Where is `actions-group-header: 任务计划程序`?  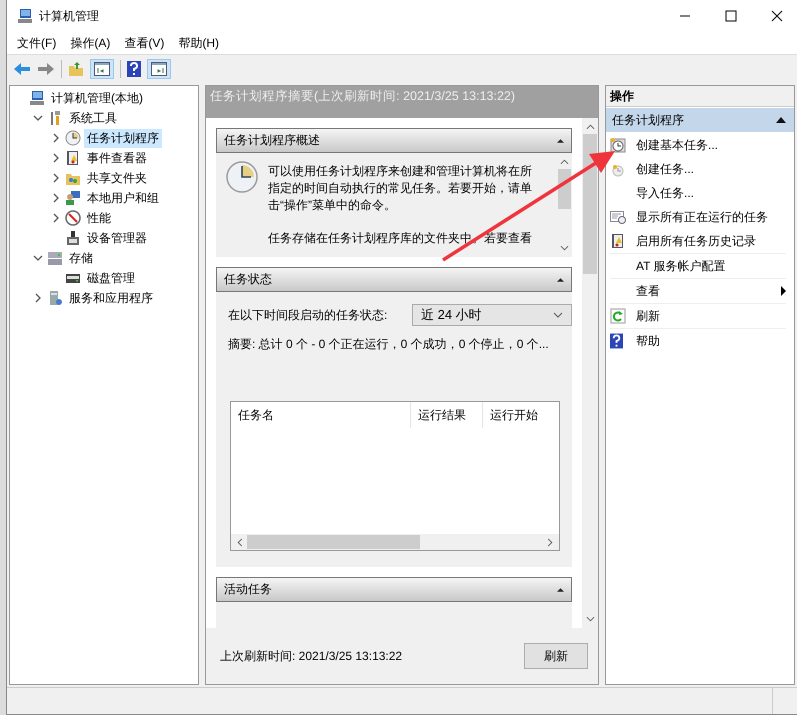 actions-group-header: 任务计划程序 is located at coordinates (700, 120).